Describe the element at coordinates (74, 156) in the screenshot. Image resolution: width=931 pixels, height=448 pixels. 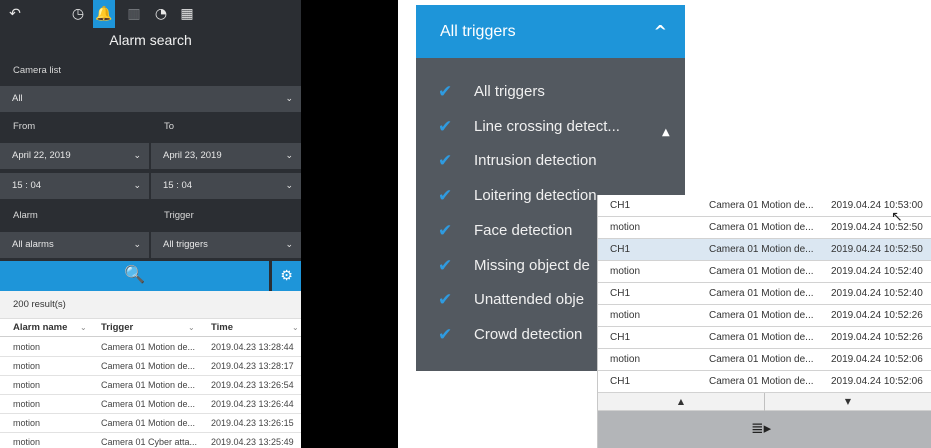
I see `from-date-select: April 22, 2019 ⌄` at that location.